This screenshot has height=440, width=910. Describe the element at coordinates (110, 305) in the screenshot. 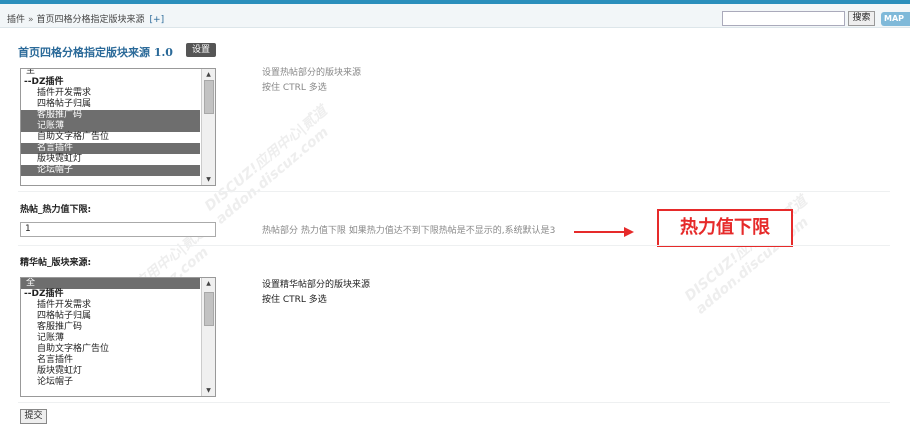

I see `digest-source-option: 插件开发需求` at that location.